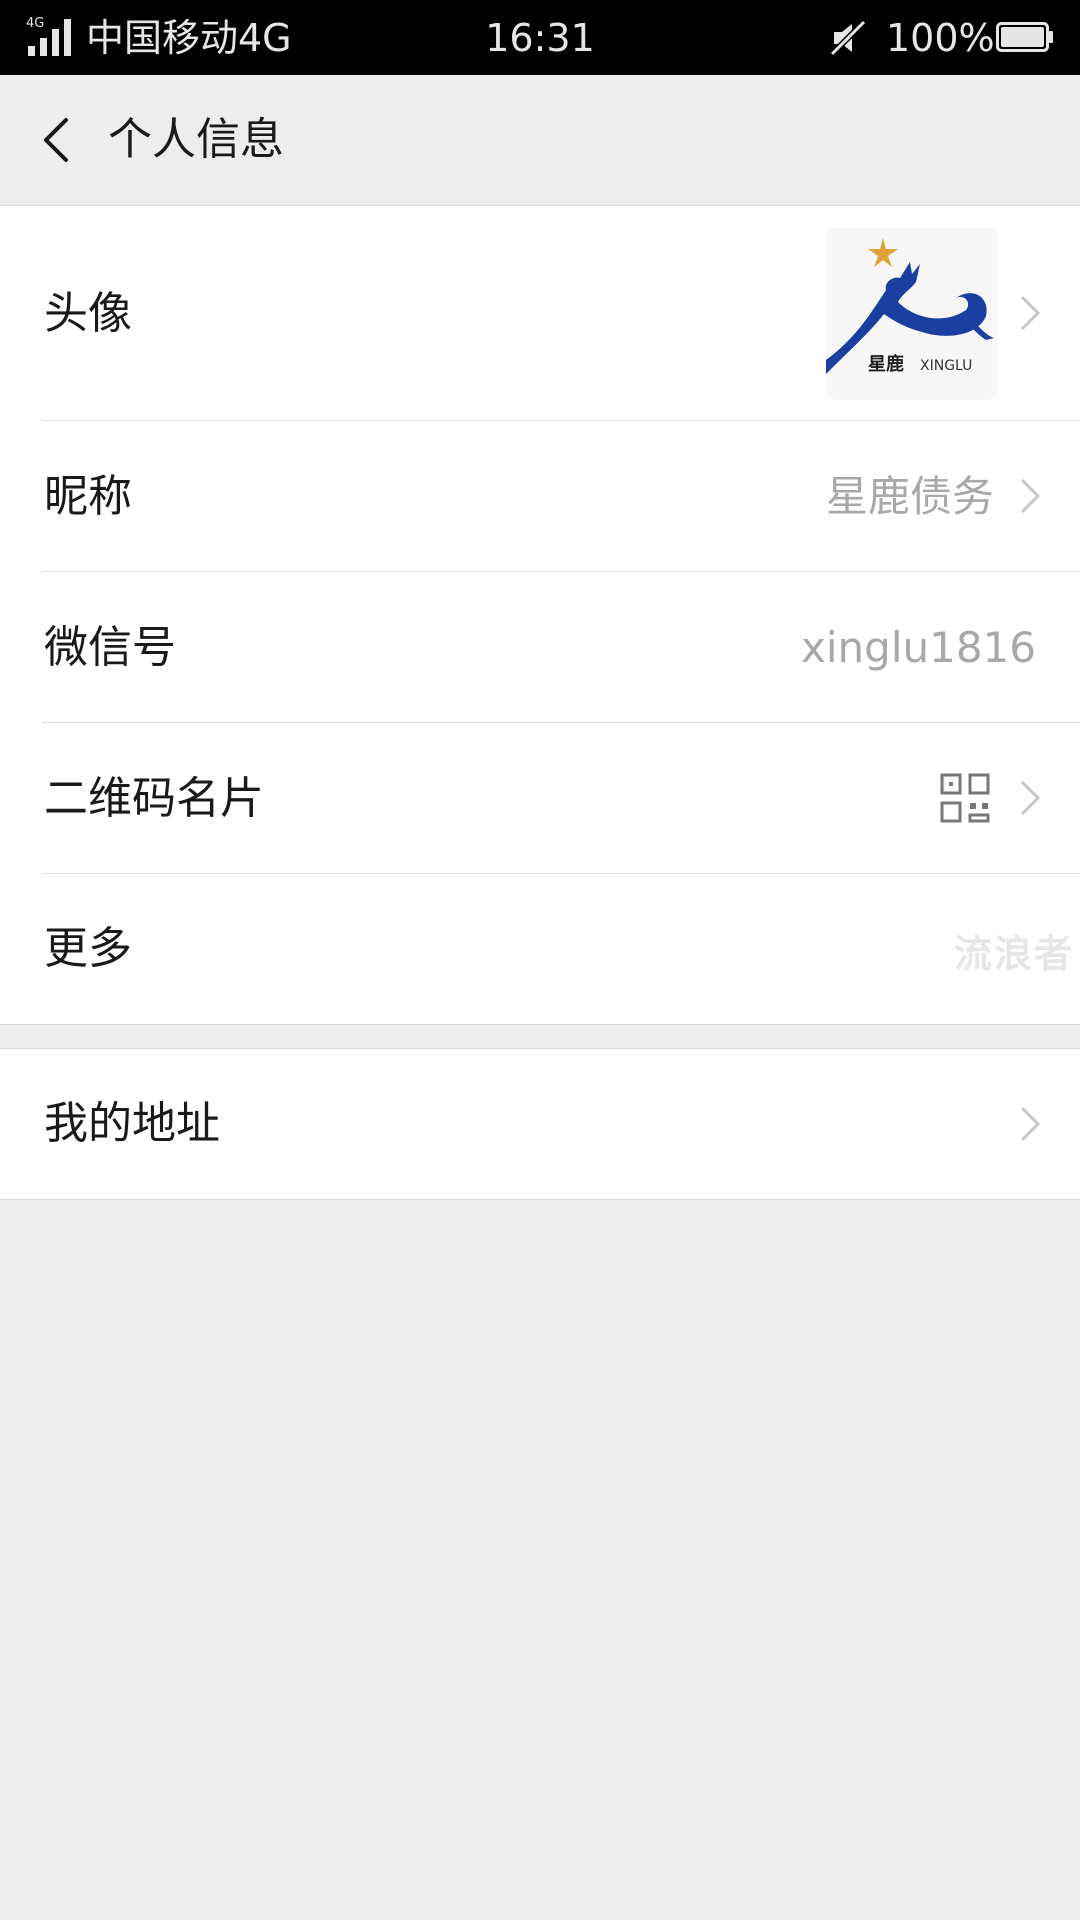 The image size is (1080, 1920). What do you see at coordinates (154, 798) in the screenshot?
I see `qr-card-label: 二维码名片` at bounding box center [154, 798].